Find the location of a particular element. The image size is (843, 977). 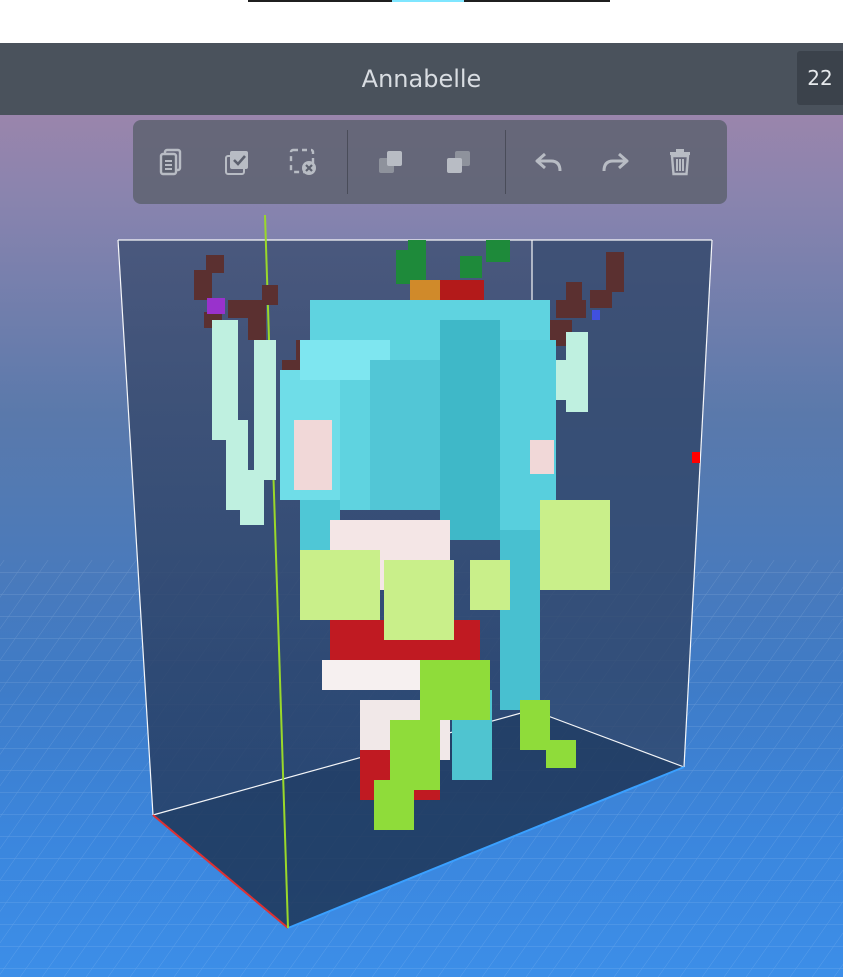

send-backward-button is located at coordinates (459, 162).